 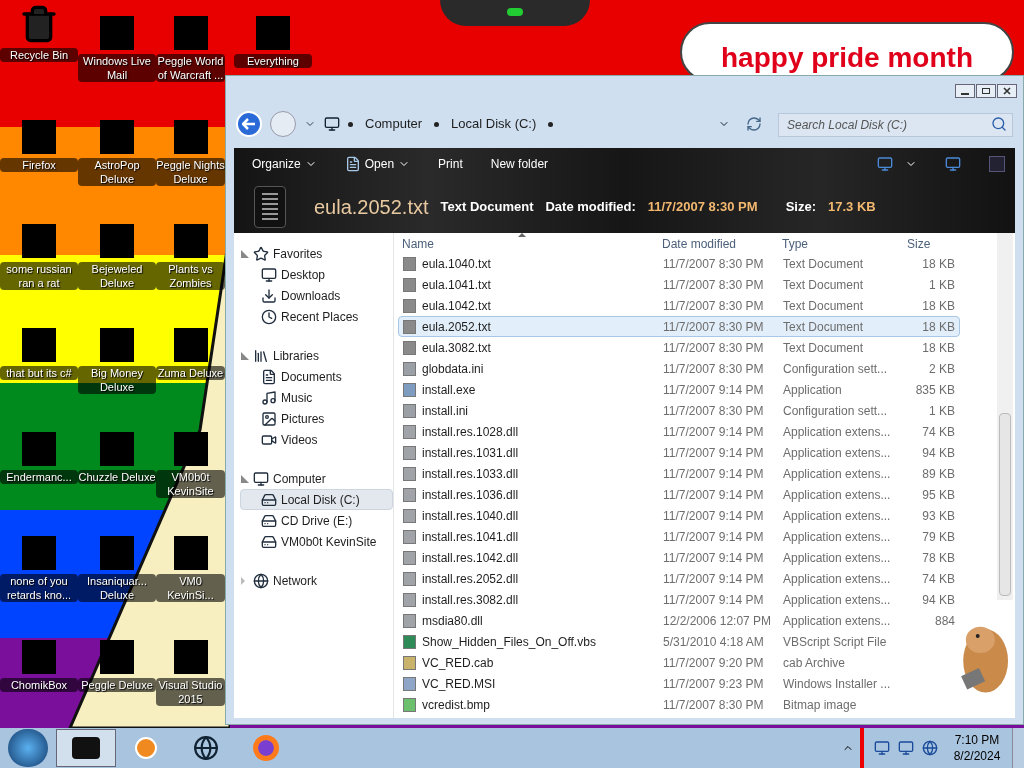 What do you see at coordinates (316, 580) in the screenshot?
I see `nav-item: Network` at bounding box center [316, 580].